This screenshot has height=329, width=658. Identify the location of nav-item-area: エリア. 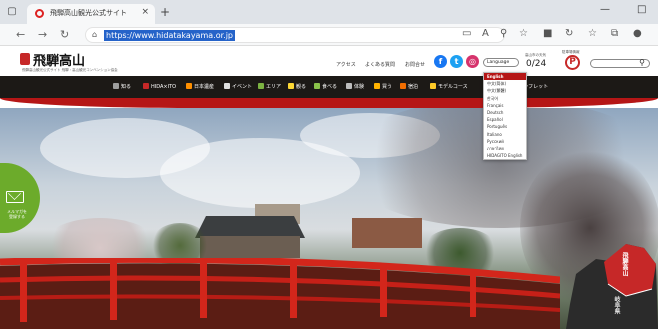
(269, 86).